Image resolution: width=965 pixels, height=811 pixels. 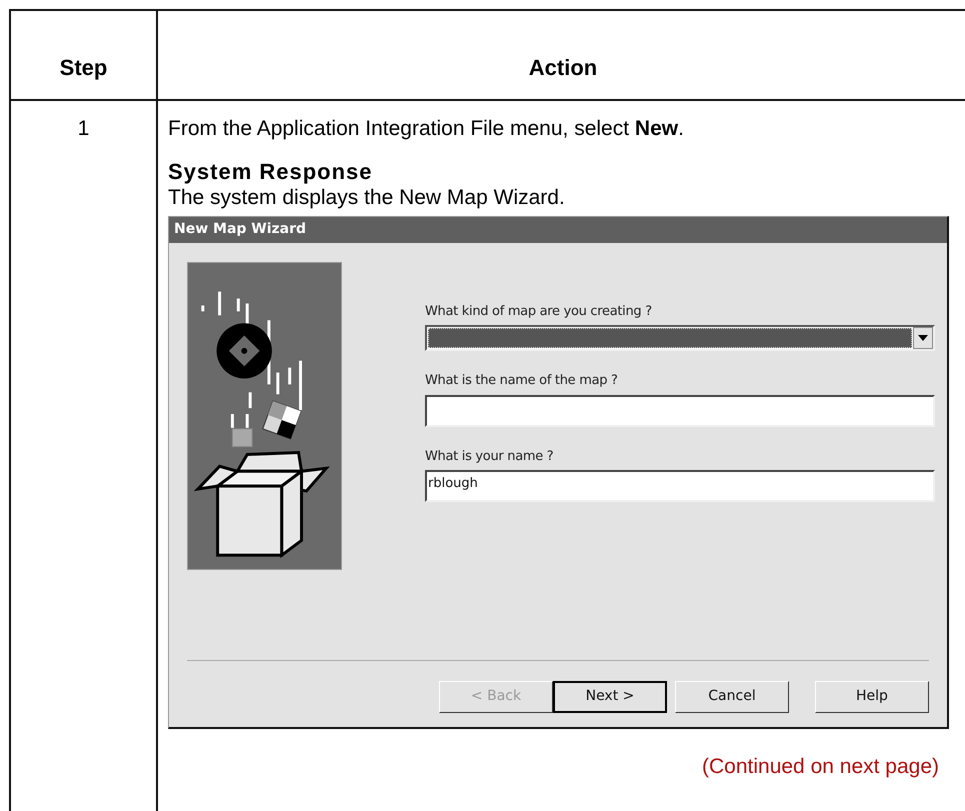 I want to click on response-text: The system displays the New Map Wizard., so click(x=367, y=197).